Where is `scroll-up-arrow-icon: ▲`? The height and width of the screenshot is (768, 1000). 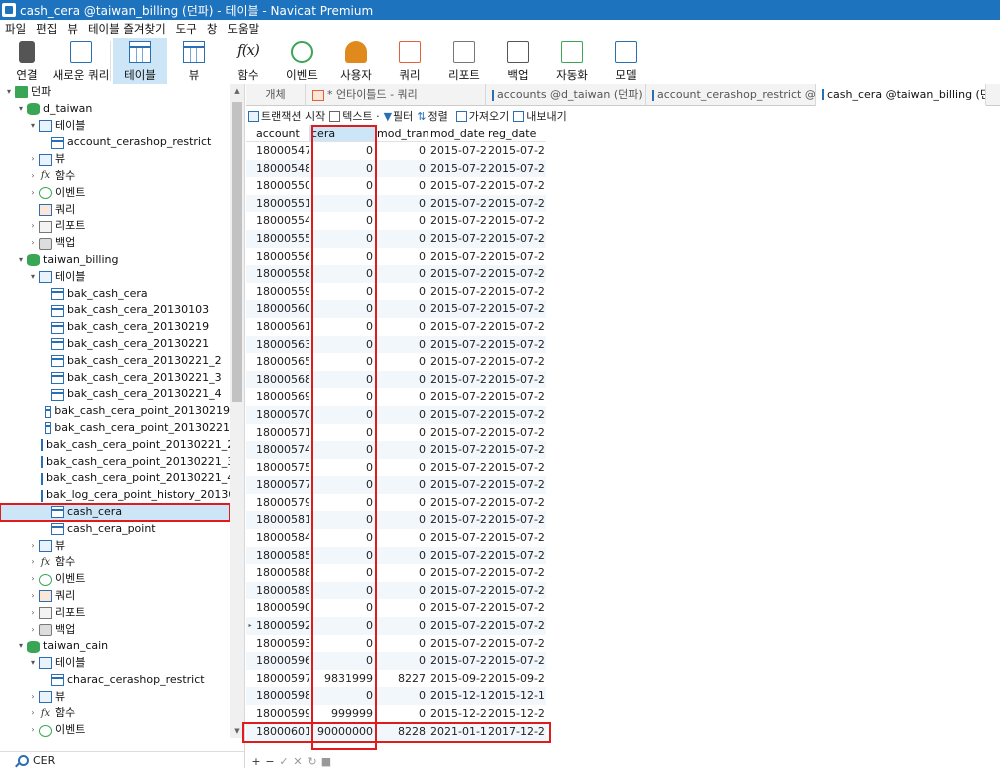 scroll-up-arrow-icon: ▲ is located at coordinates (237, 91).